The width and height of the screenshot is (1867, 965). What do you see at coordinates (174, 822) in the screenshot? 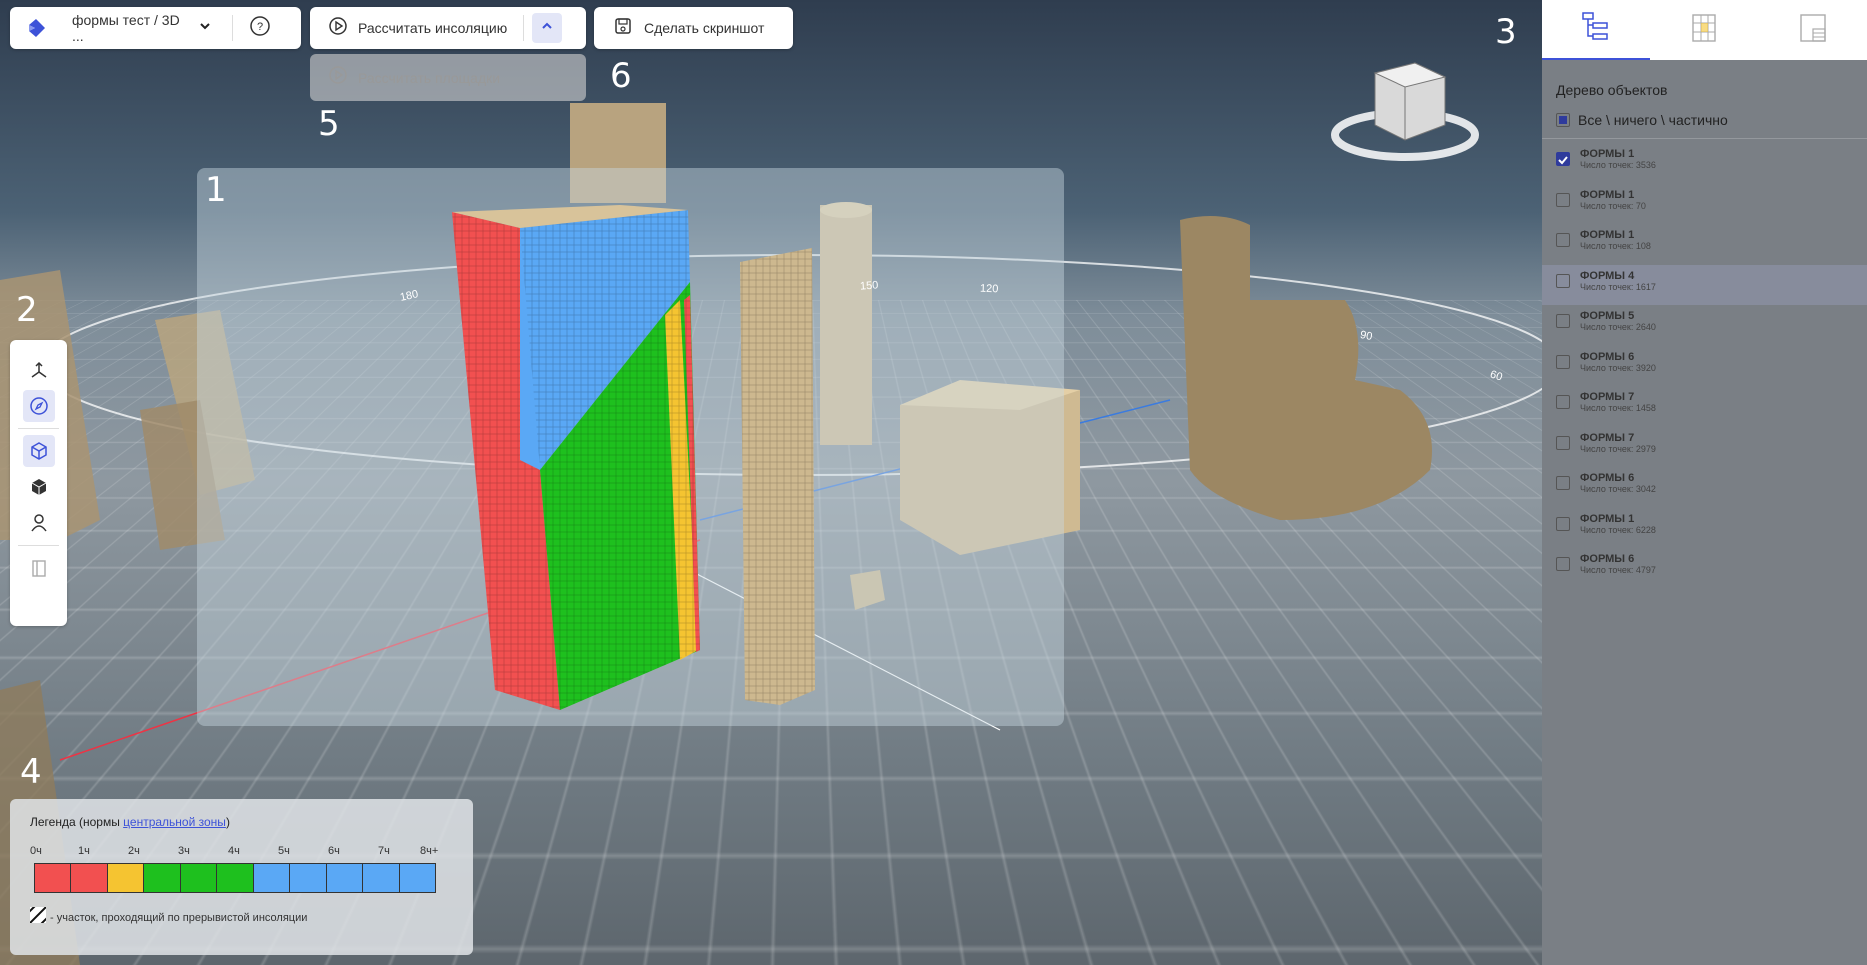
I see `legend-zone-link: центральной зоны` at bounding box center [174, 822].